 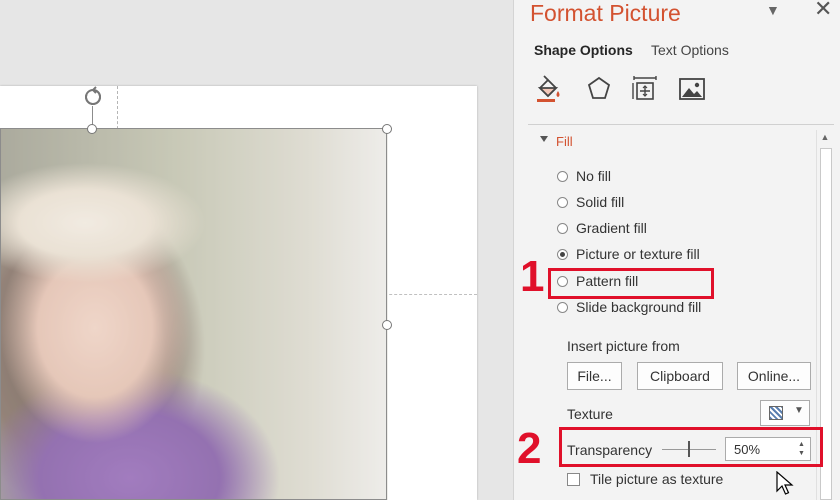 I want to click on resize-handle-right, so click(x=387, y=325).